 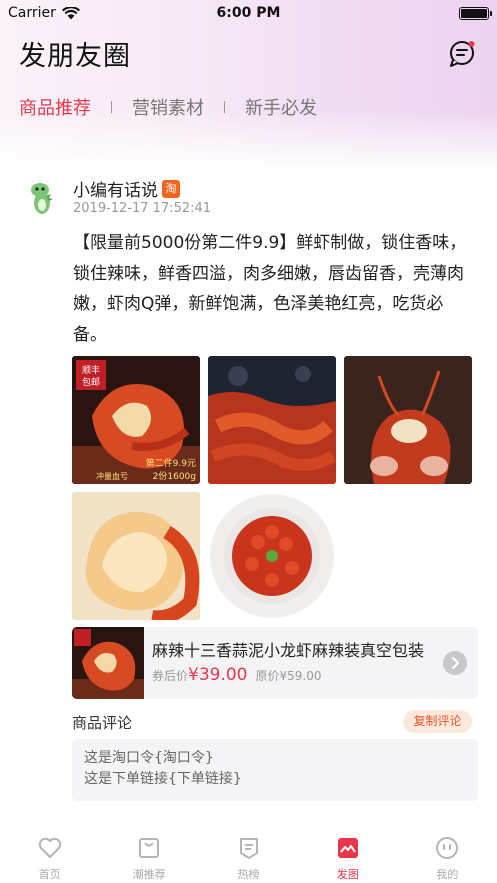 I want to click on tab-bar-hot: 热榜, so click(x=248, y=854).